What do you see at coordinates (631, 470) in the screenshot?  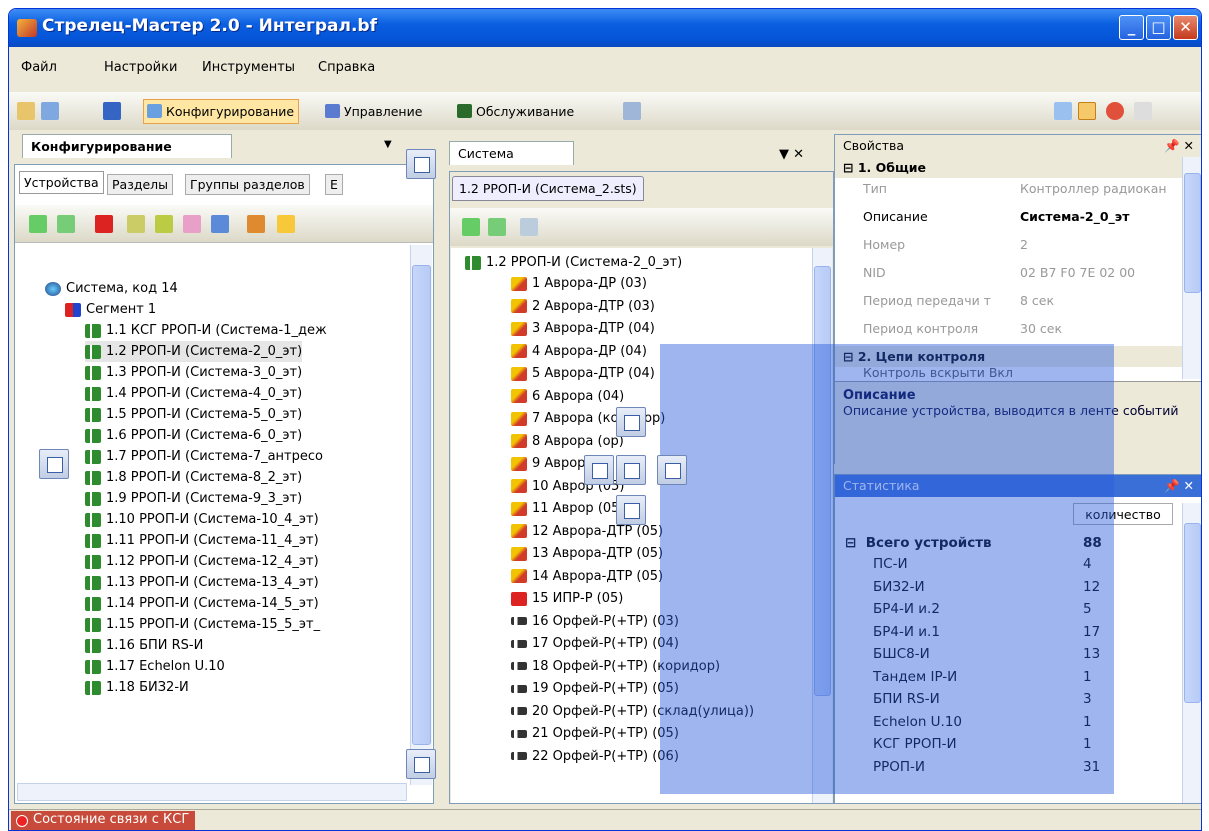 I see `dock-center` at bounding box center [631, 470].